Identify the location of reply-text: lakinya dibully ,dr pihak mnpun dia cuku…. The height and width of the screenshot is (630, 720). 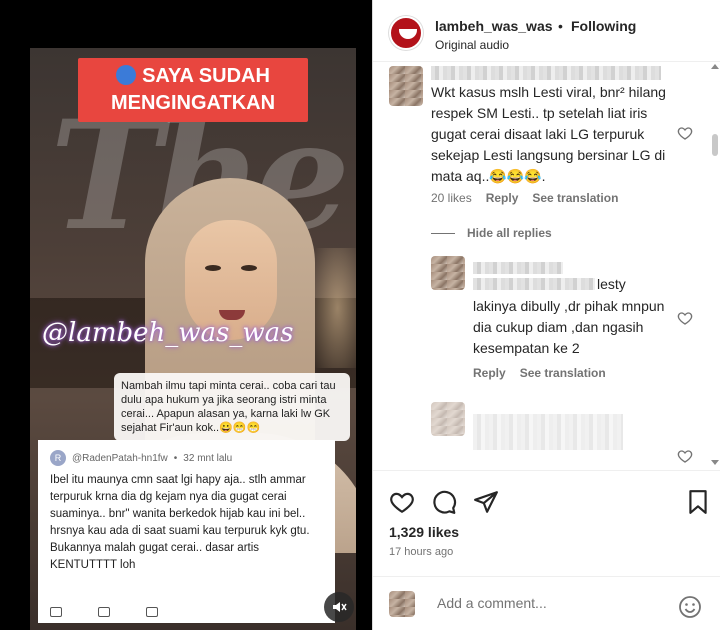
(569, 327).